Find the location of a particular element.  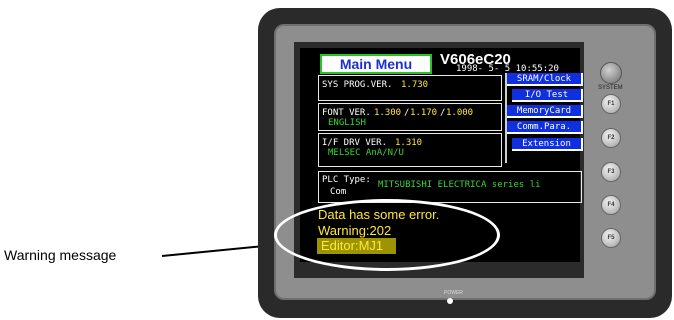

font-ver-value-3: 1.000 is located at coordinates (460, 113).